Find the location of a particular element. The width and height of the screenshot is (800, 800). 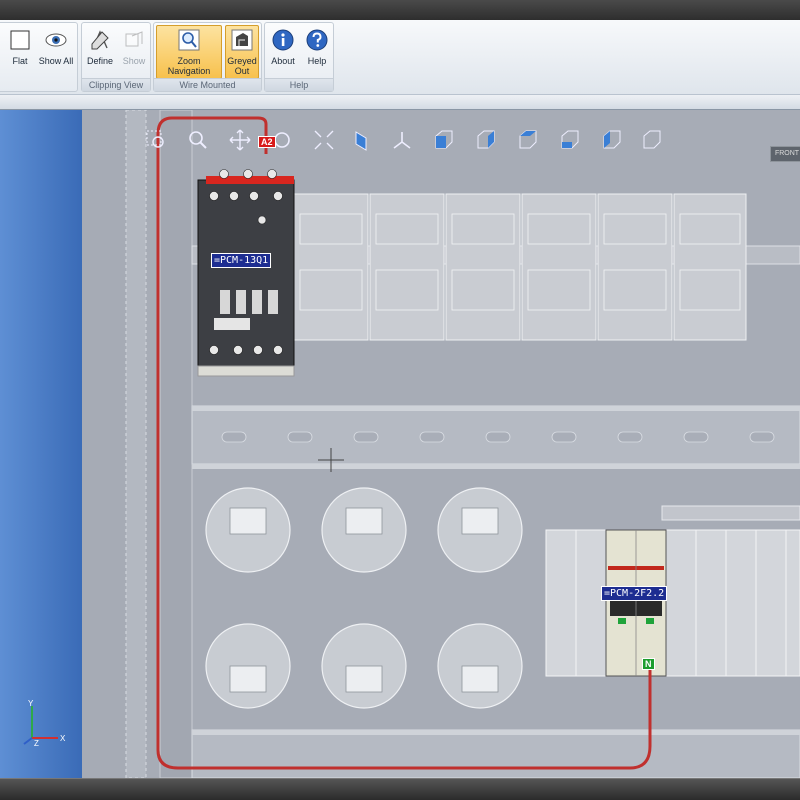

axis-indicator: Y X Z is located at coordinates (44, 724).